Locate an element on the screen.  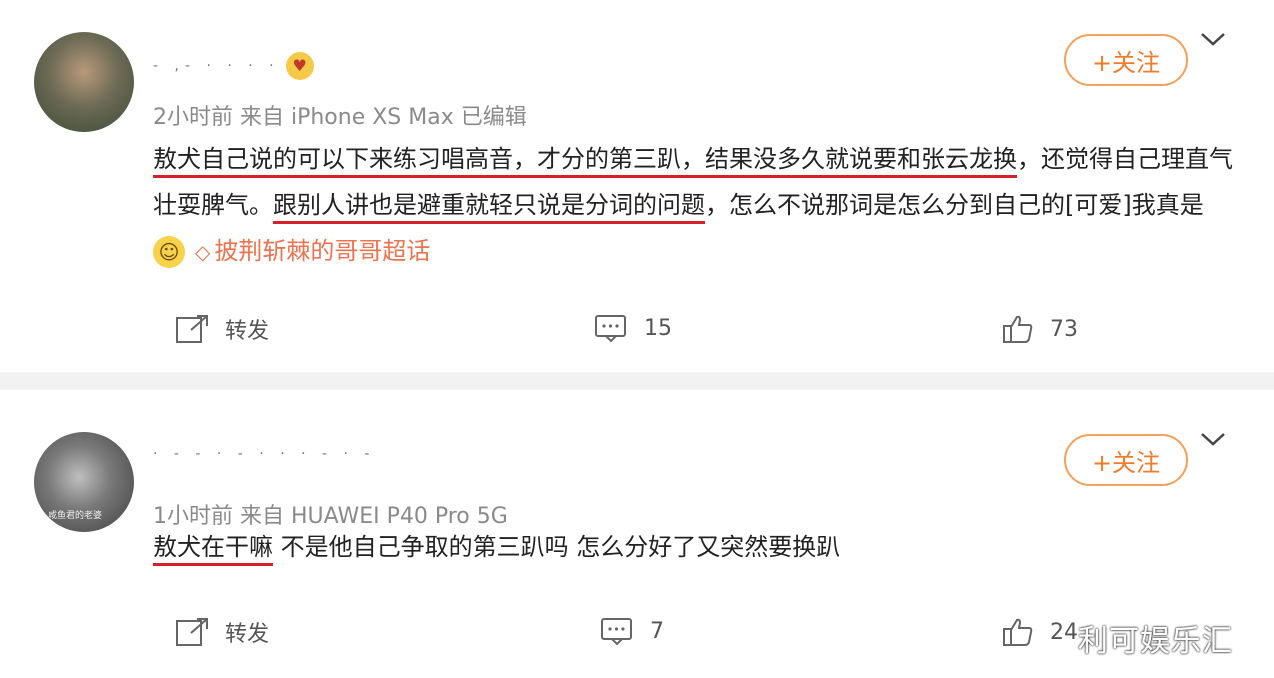
username: - ,- · · · · ♥ is located at coordinates (233, 66).